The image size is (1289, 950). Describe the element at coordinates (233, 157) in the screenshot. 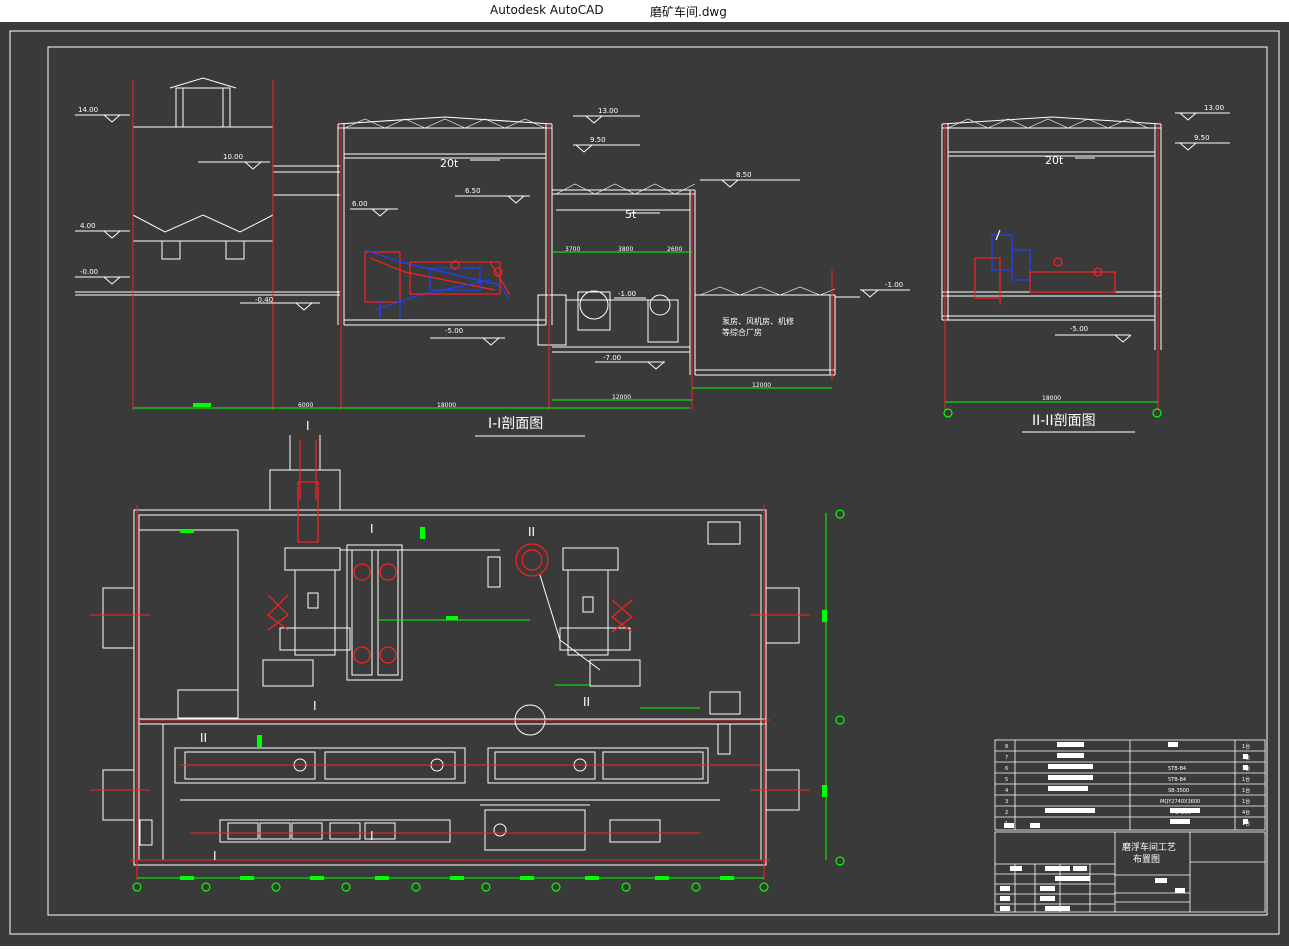

I see `elev-label: 10.00` at that location.